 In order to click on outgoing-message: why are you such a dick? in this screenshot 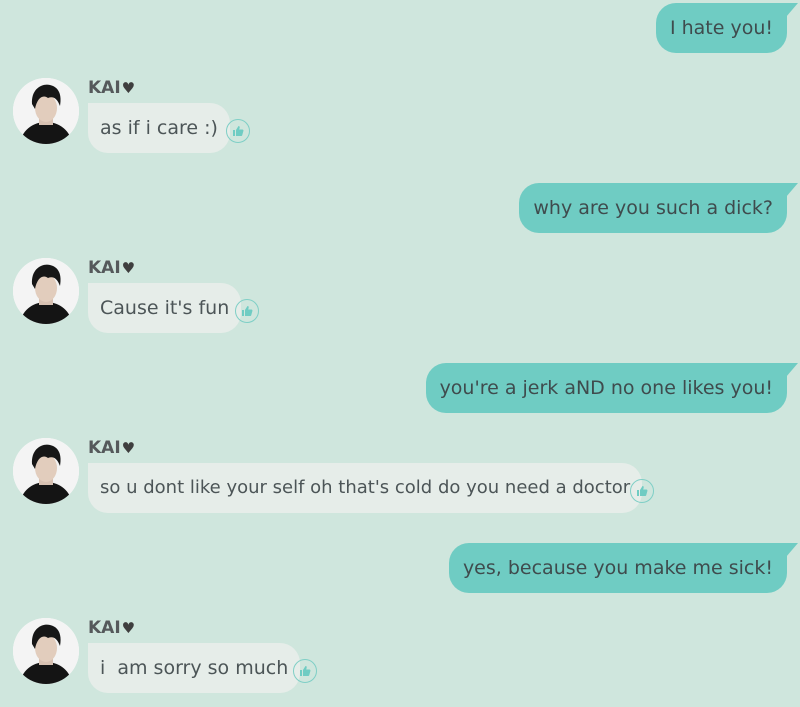, I will do `click(658, 208)`.